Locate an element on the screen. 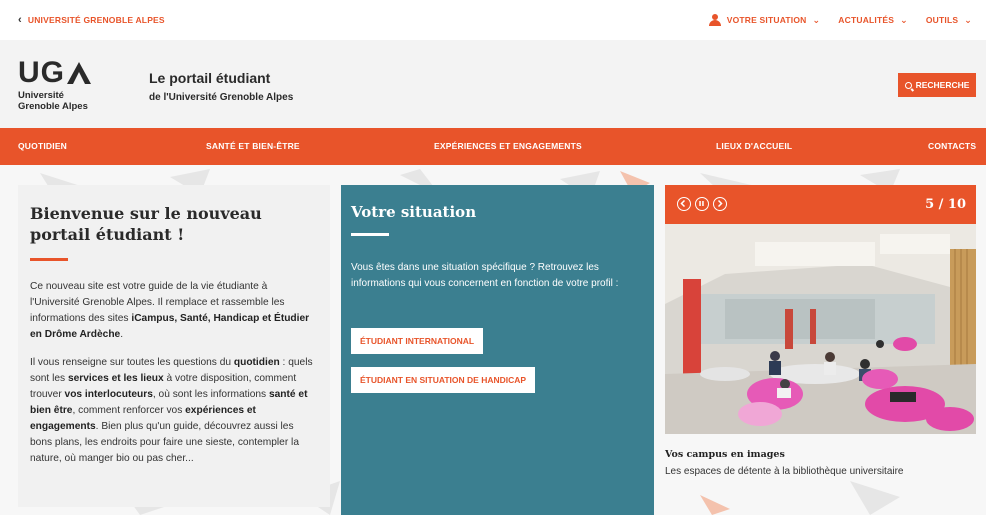 This screenshot has width=986, height=515. back-to-university-link: ‹ UNIVERSITÉ GRENOBLE ALPES is located at coordinates (91, 19).